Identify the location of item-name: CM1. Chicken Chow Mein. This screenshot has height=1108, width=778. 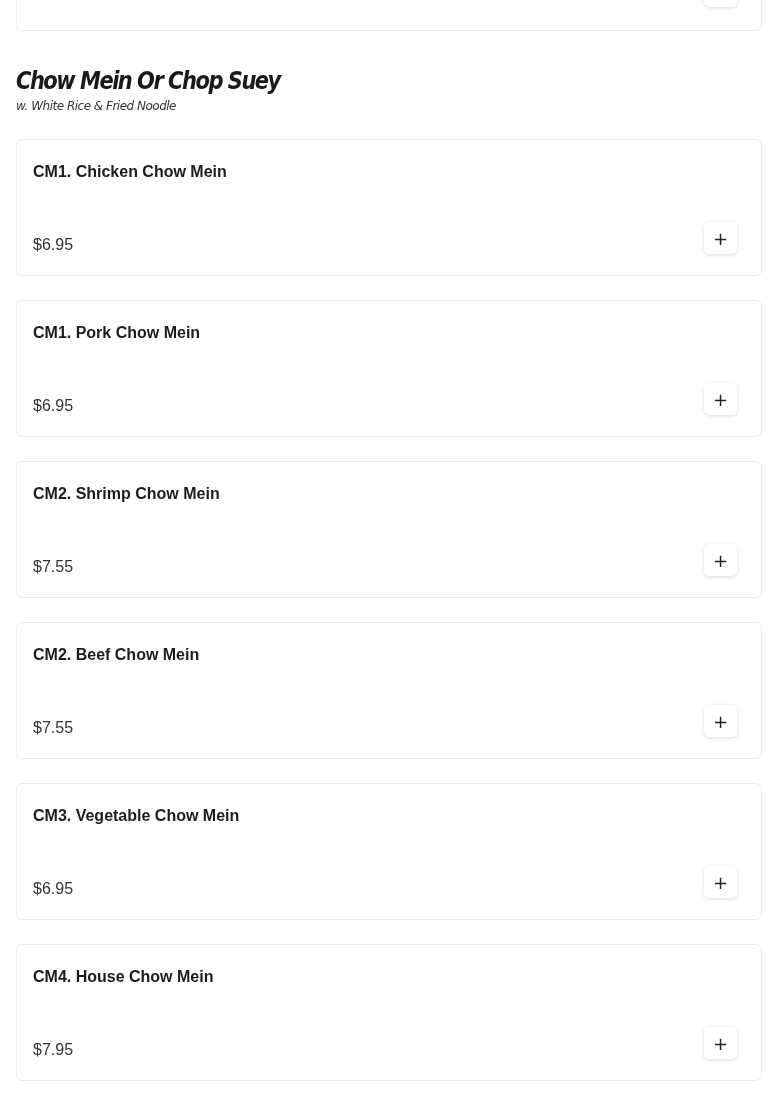
(130, 172).